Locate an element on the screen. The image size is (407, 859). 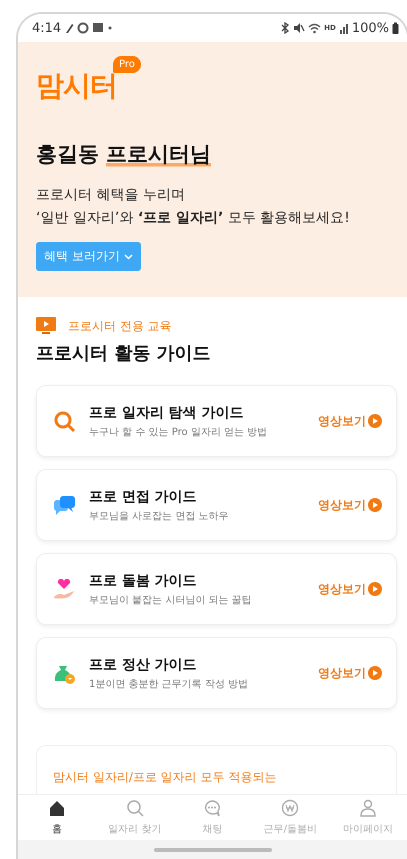
circle-icon is located at coordinates (83, 28).